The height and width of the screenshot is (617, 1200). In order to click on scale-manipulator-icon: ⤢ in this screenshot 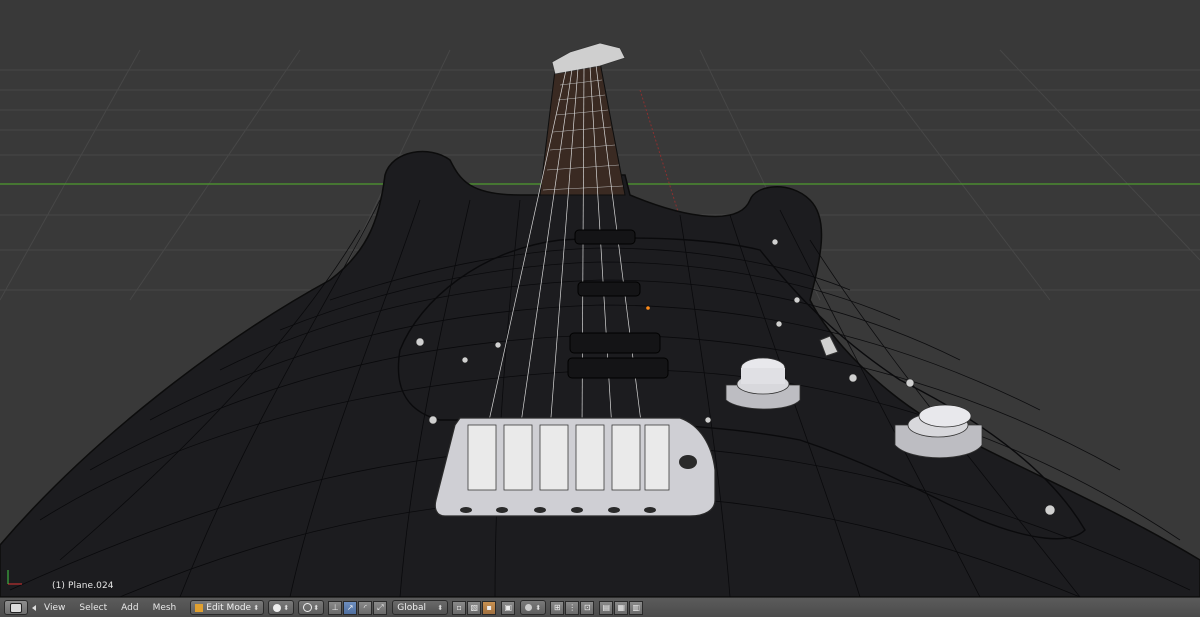, I will do `click(380, 607)`.